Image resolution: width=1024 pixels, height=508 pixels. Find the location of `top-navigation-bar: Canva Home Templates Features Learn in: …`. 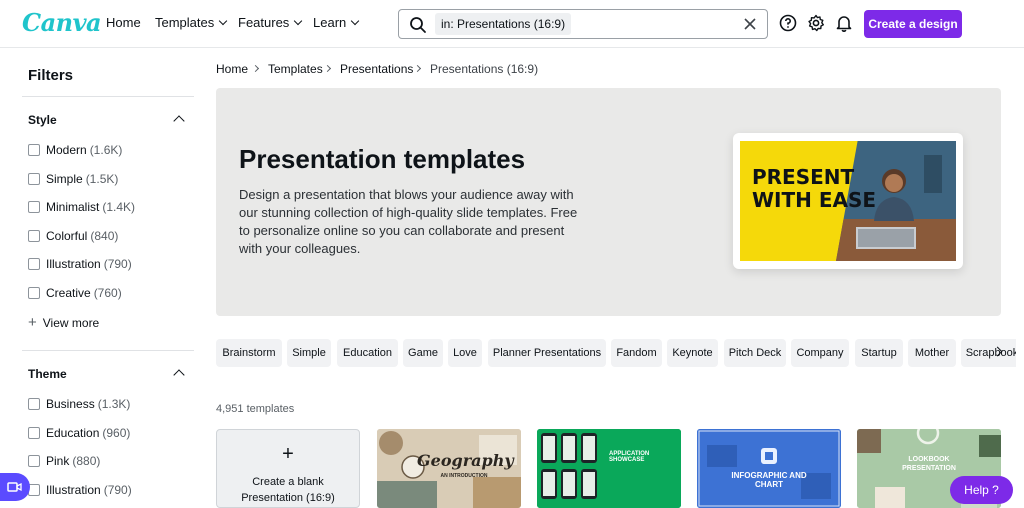

top-navigation-bar: Canva Home Templates Features Learn in: … is located at coordinates (512, 24).